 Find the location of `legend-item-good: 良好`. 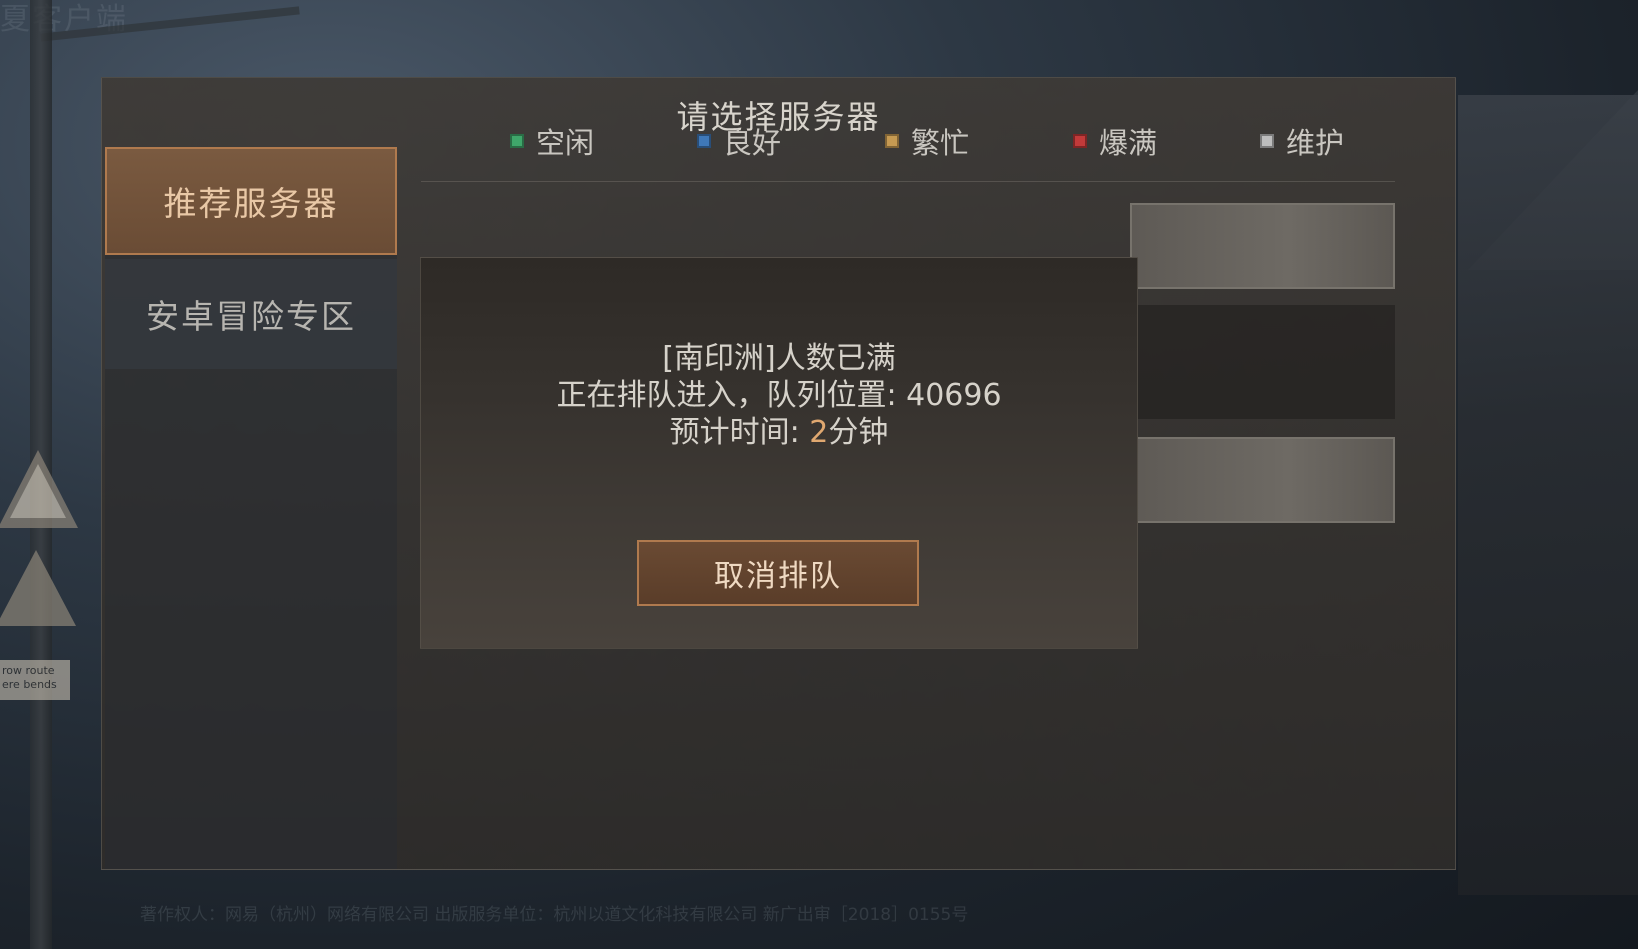

legend-item-good: 良好 is located at coordinates (739, 141).